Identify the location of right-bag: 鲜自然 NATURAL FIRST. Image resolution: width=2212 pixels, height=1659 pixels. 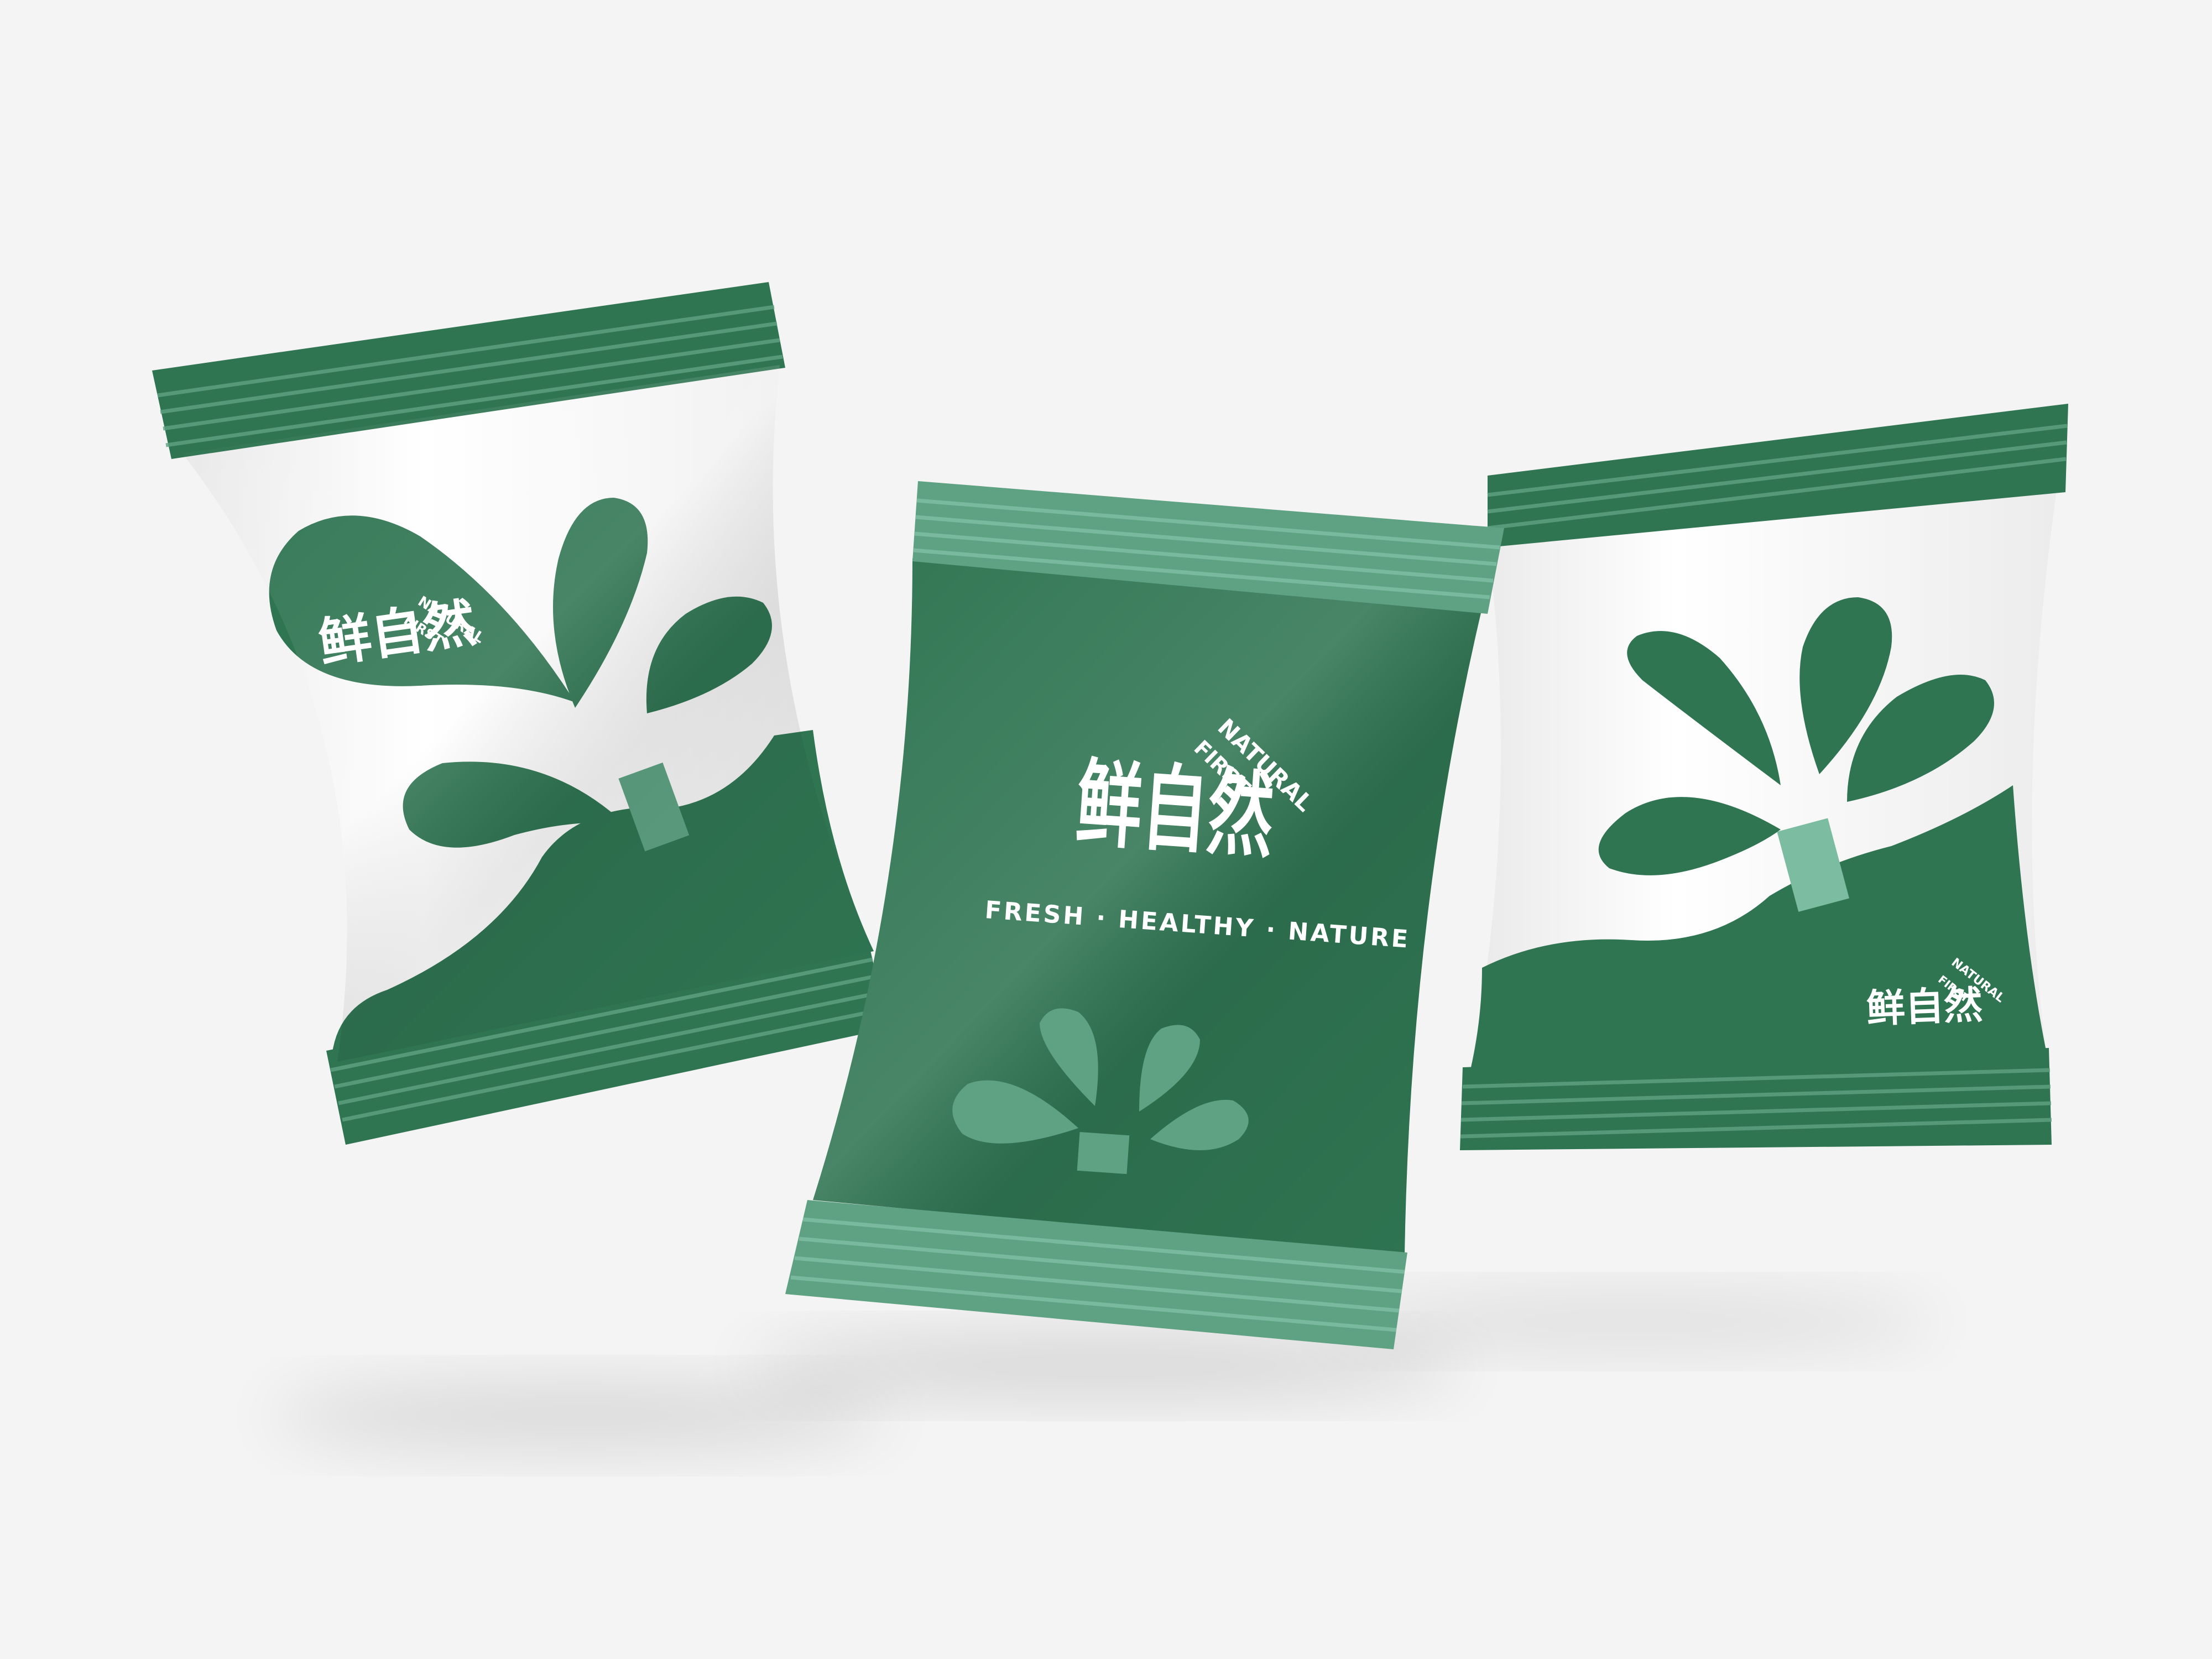
(1764, 777).